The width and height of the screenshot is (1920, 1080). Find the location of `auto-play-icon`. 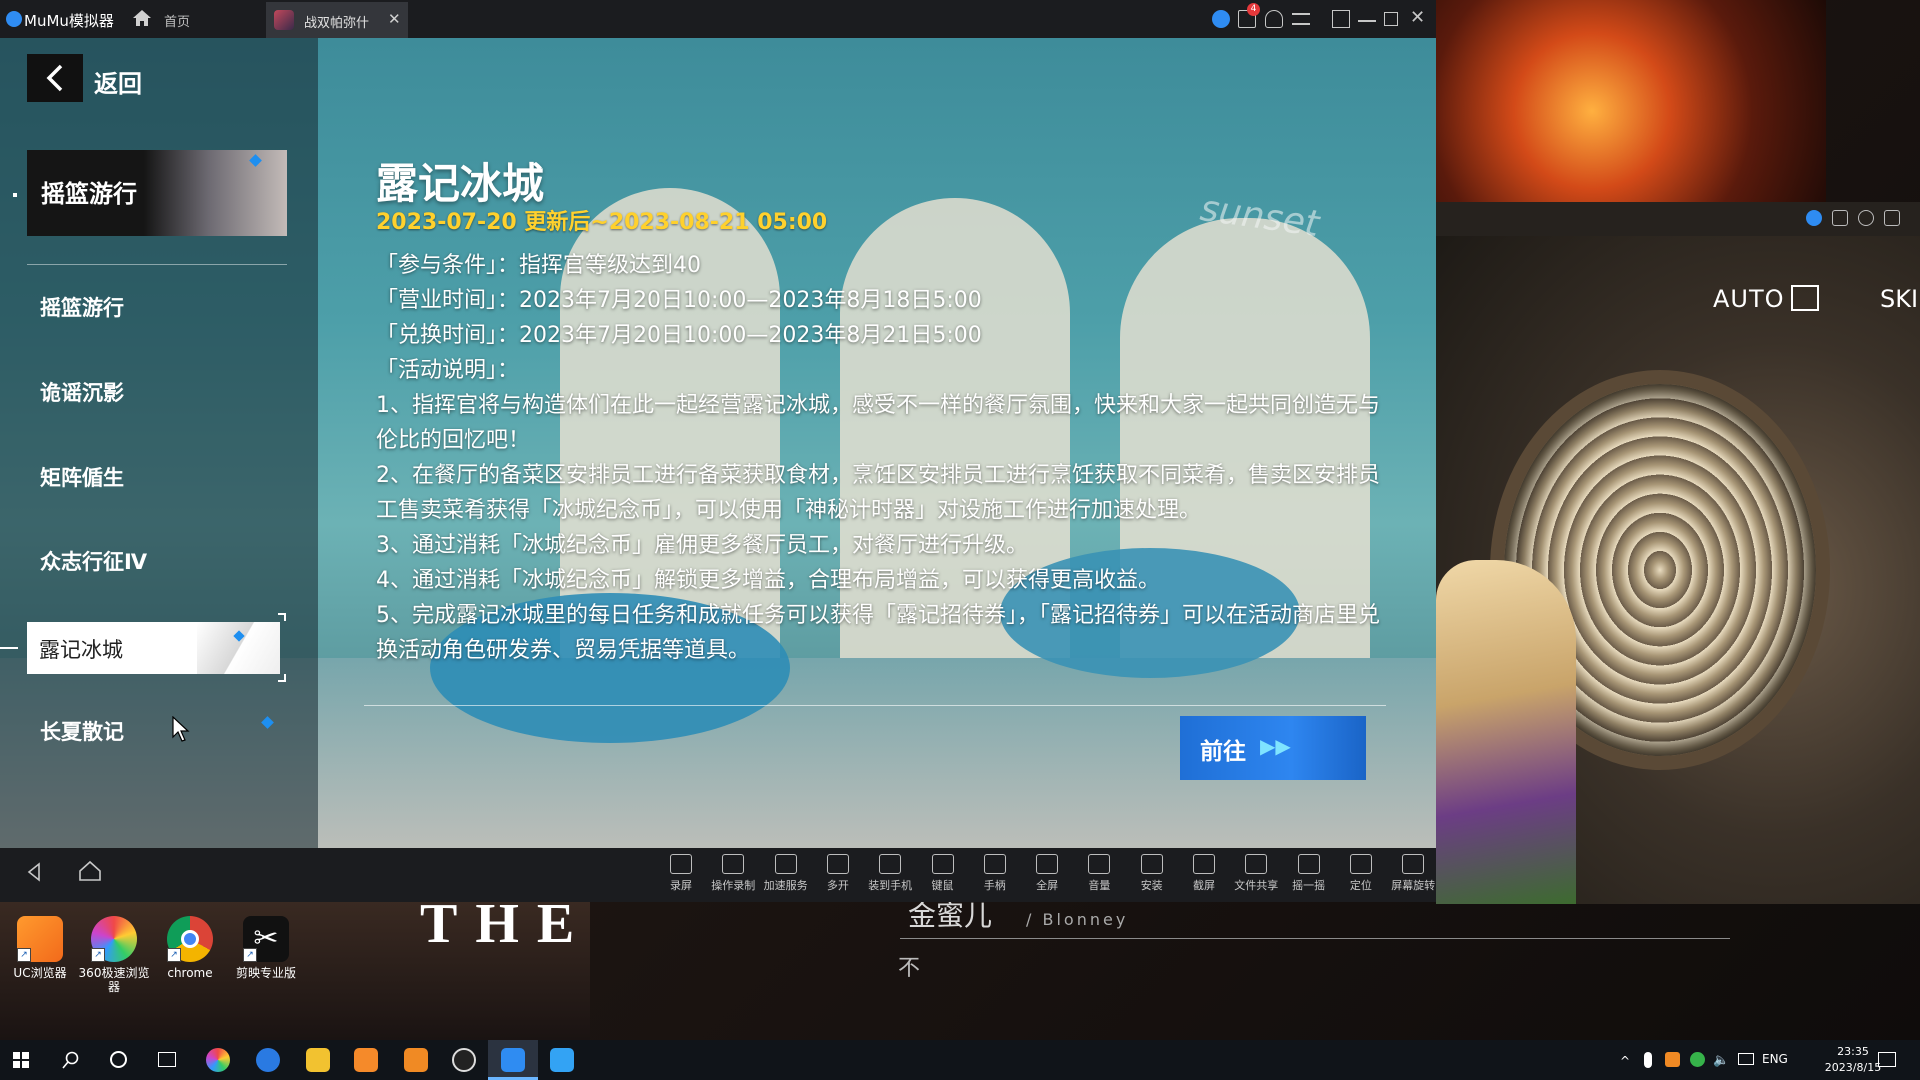

auto-play-icon is located at coordinates (1804, 298).